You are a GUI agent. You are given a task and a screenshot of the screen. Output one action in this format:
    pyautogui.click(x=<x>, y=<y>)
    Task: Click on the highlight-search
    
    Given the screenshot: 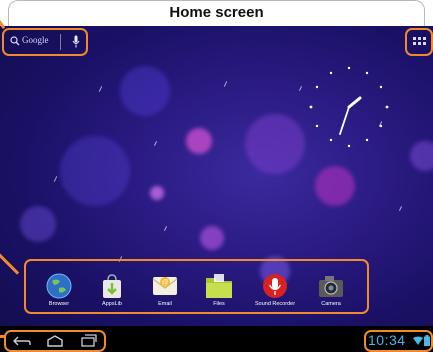 What is the action you would take?
    pyautogui.click(x=45, y=42)
    